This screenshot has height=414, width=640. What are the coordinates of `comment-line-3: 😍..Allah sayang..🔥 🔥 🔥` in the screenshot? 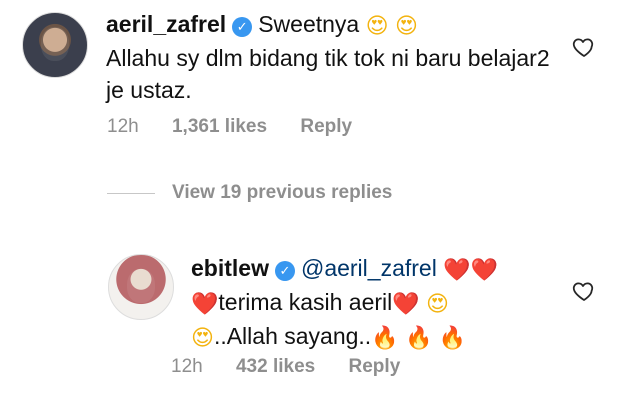 It's located at (381, 337).